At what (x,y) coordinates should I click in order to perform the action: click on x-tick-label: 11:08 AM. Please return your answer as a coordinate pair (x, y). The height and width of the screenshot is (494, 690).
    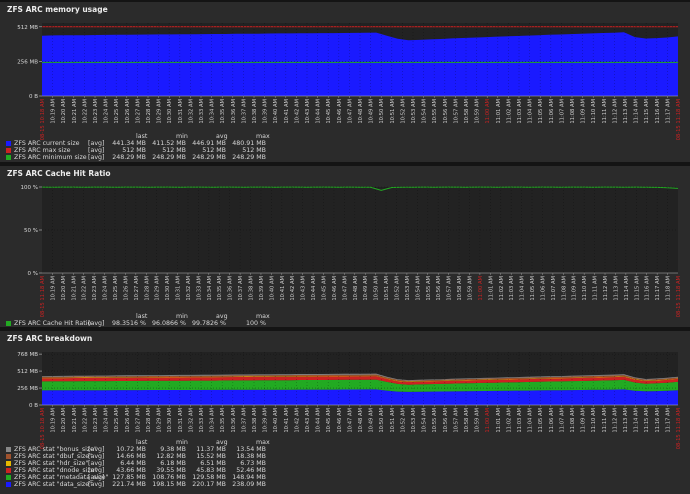
    Looking at the image, I should click on (564, 288).